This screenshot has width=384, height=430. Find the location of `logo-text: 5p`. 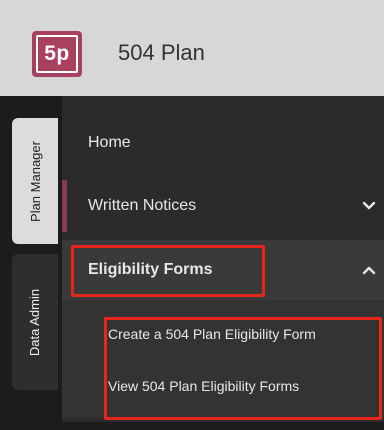

logo-text: 5p is located at coordinates (57, 53).